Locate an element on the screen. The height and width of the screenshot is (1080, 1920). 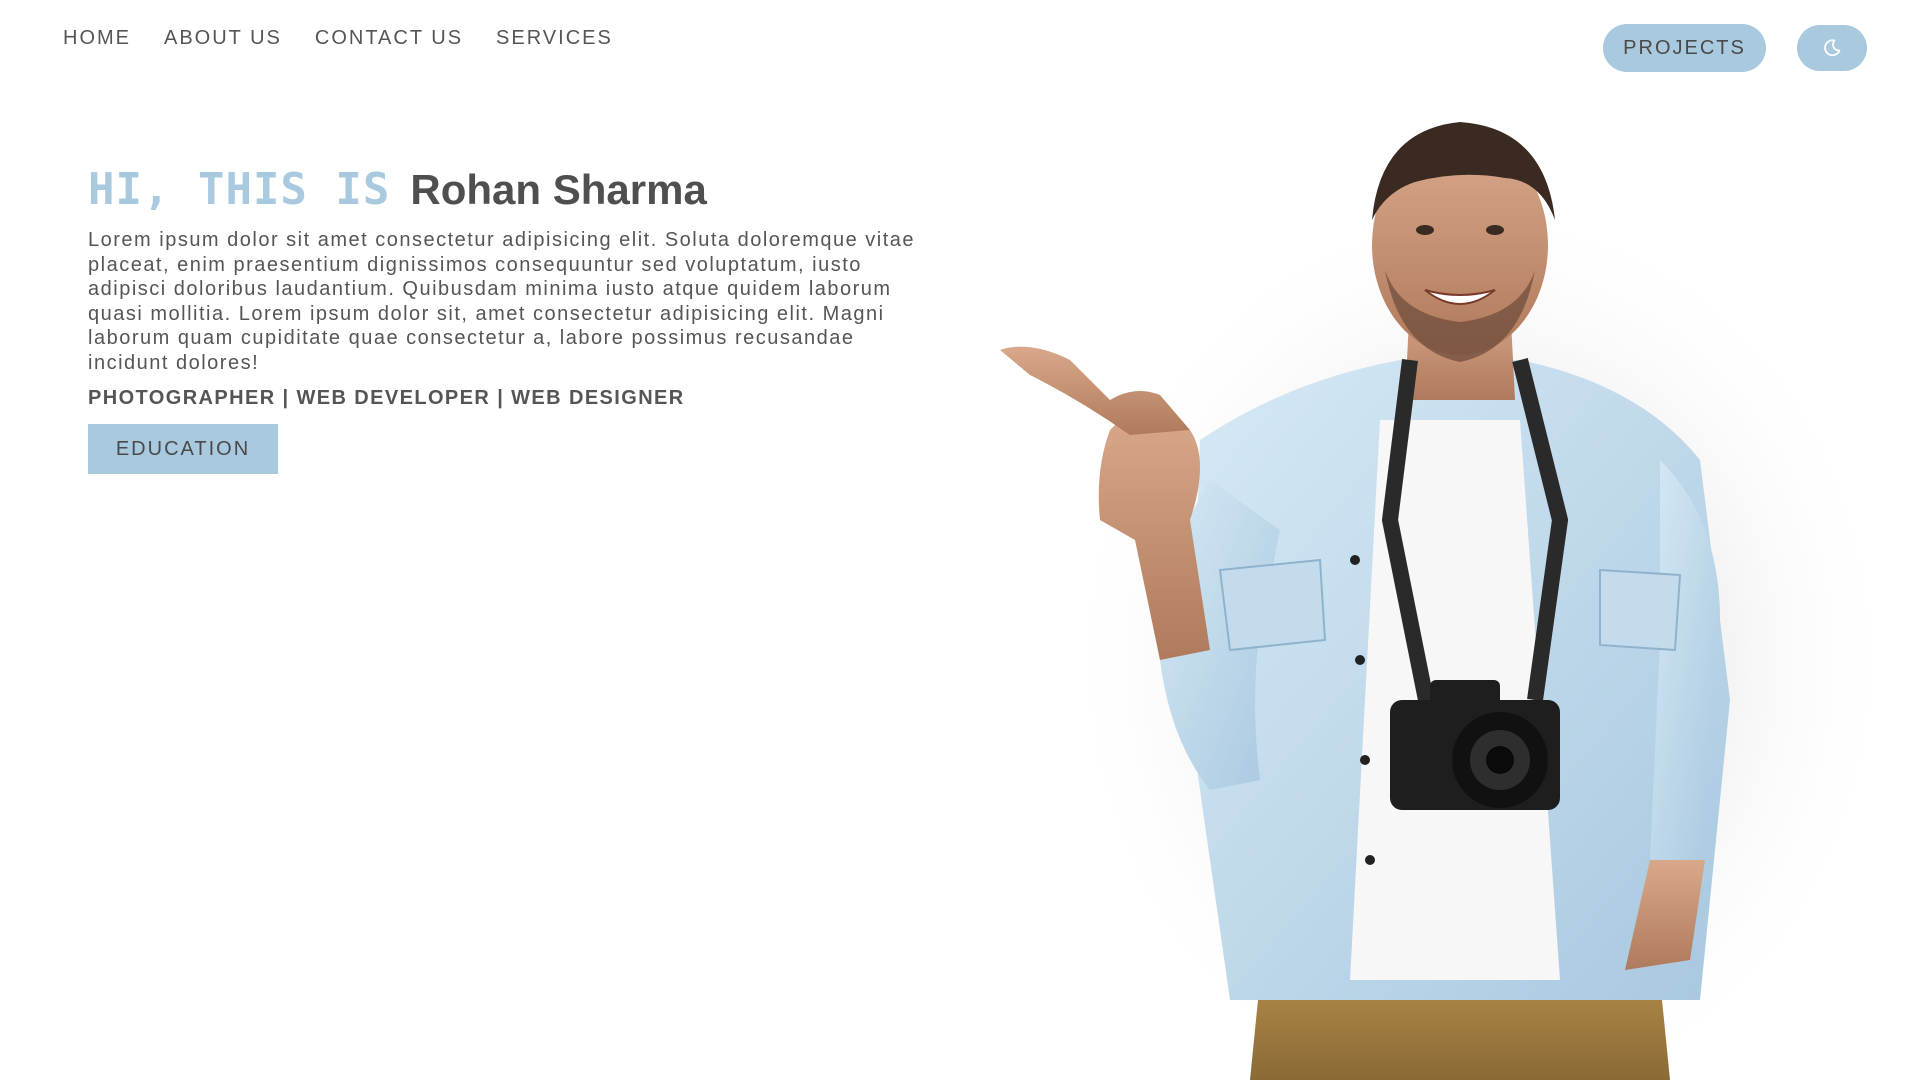
projects-button: PROJECTS is located at coordinates (1684, 48).